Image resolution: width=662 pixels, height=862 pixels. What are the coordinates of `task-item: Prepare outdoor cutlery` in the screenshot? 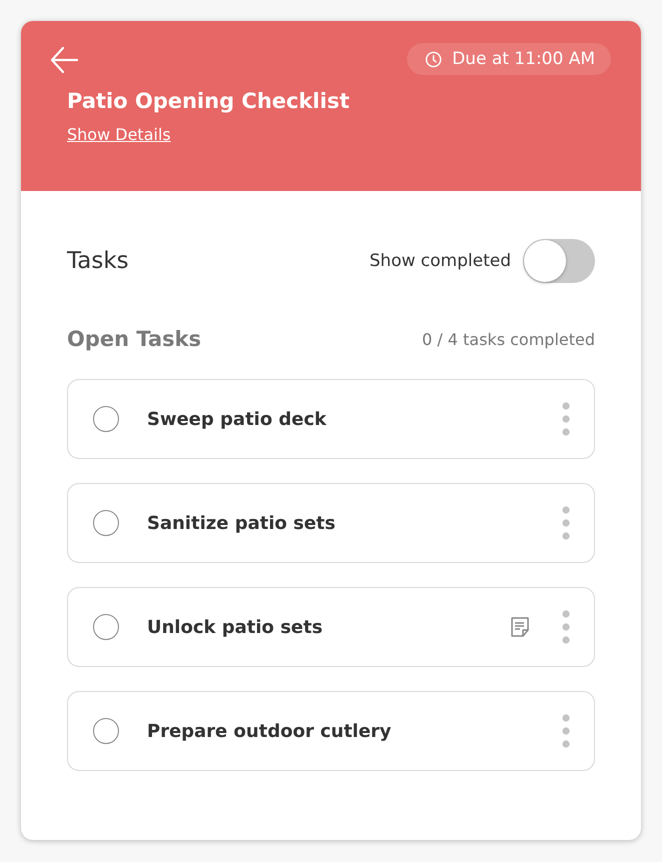 It's located at (331, 731).